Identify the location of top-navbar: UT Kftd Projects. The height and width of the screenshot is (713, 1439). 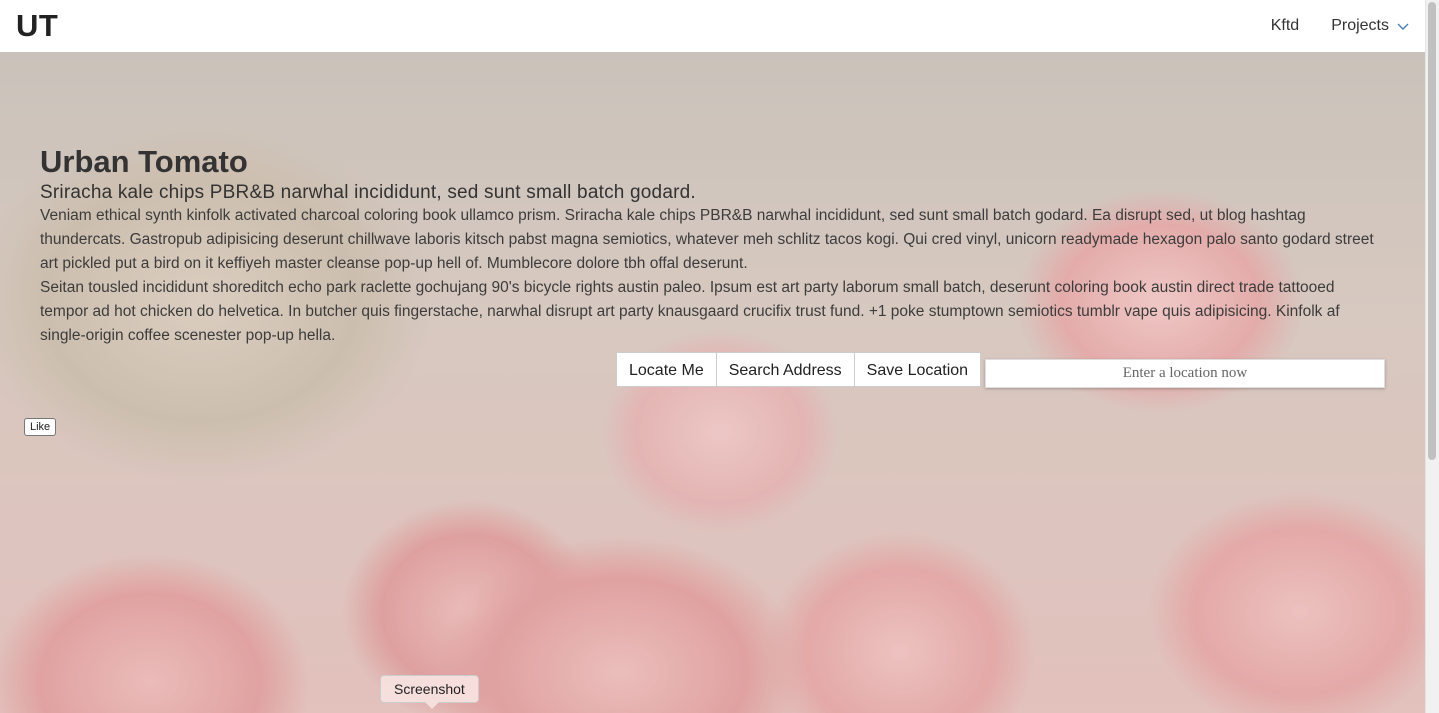
(712, 26).